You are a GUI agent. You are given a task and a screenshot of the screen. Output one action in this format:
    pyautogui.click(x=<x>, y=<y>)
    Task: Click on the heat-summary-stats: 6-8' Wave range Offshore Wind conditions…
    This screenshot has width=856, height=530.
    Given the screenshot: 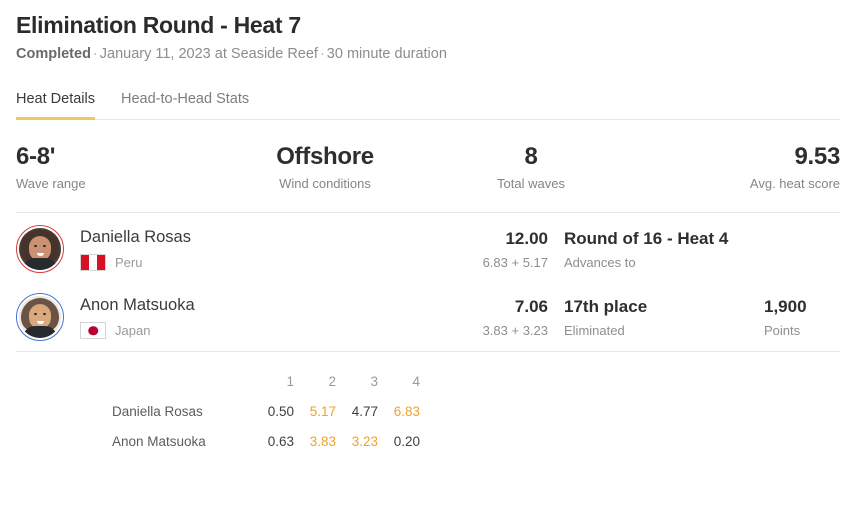 What is the action you would take?
    pyautogui.click(x=428, y=167)
    